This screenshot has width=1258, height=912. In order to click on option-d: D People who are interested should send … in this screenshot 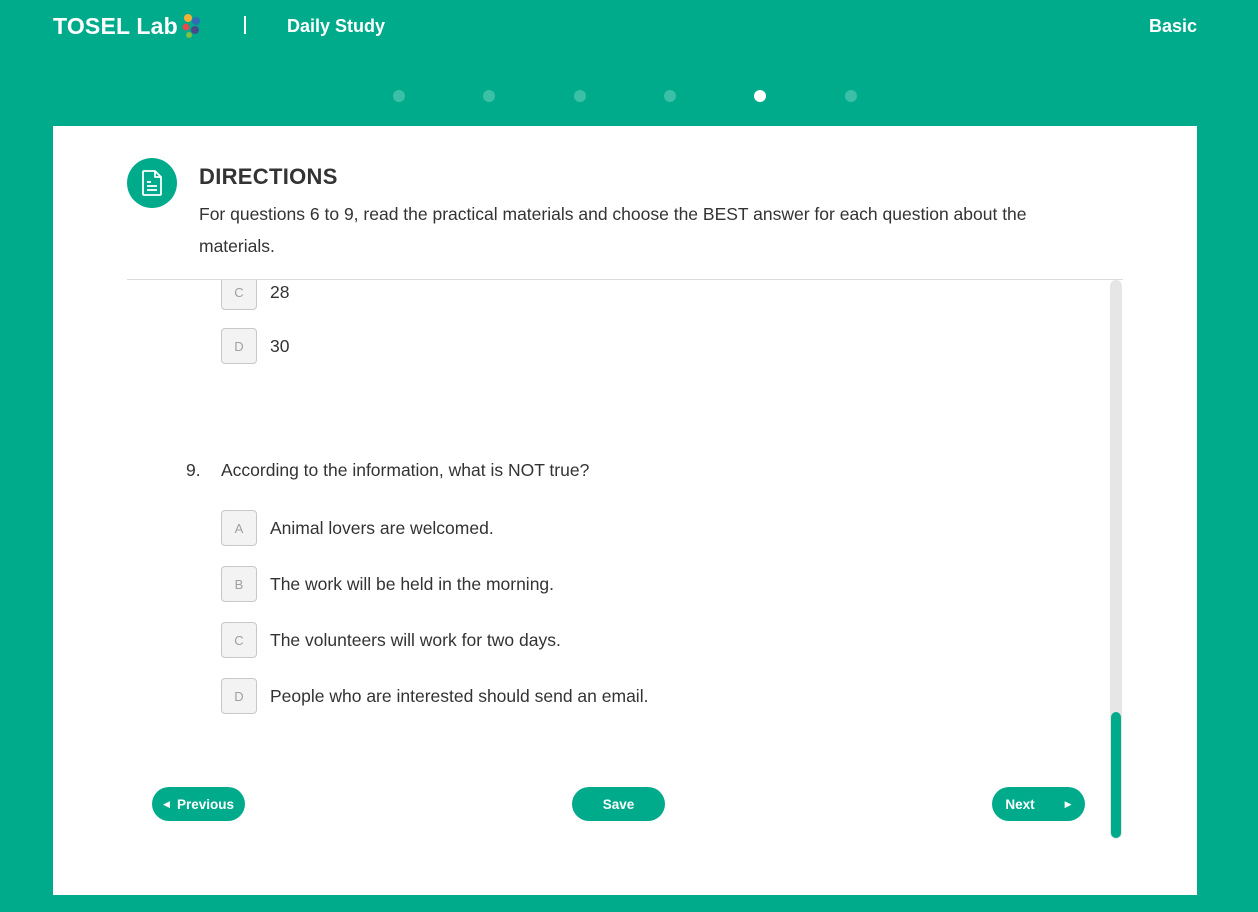, I will do `click(434, 696)`.